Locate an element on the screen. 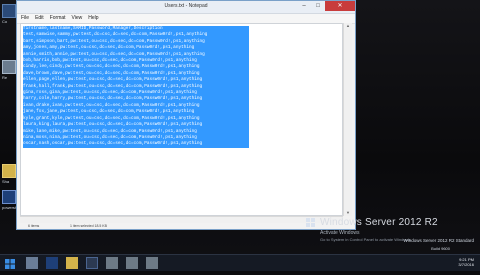 The height and width of the screenshot is (275, 480). status-bar: 6 items 1 item selected 18.5 KB is located at coordinates (186, 226).